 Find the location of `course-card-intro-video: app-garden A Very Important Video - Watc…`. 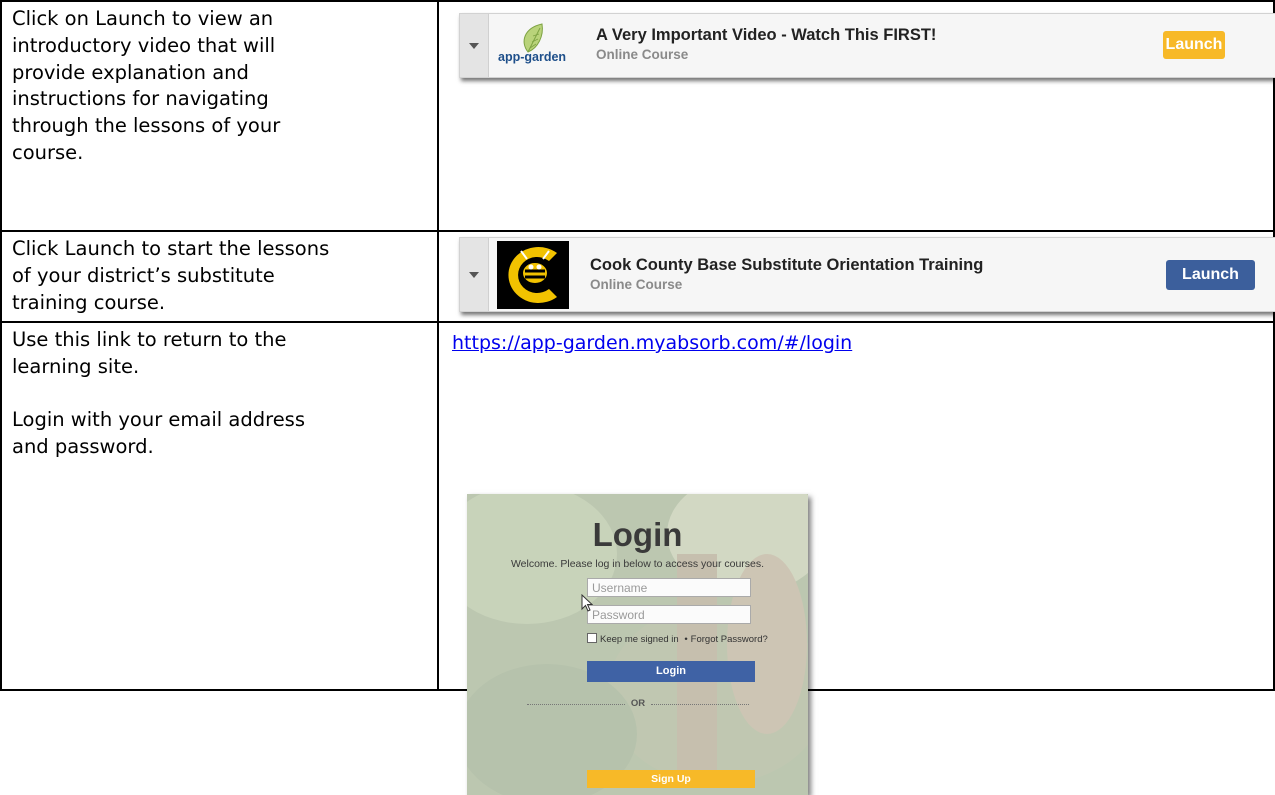

course-card-intro-video: app-garden A Very Important Video - Watc… is located at coordinates (867, 45).